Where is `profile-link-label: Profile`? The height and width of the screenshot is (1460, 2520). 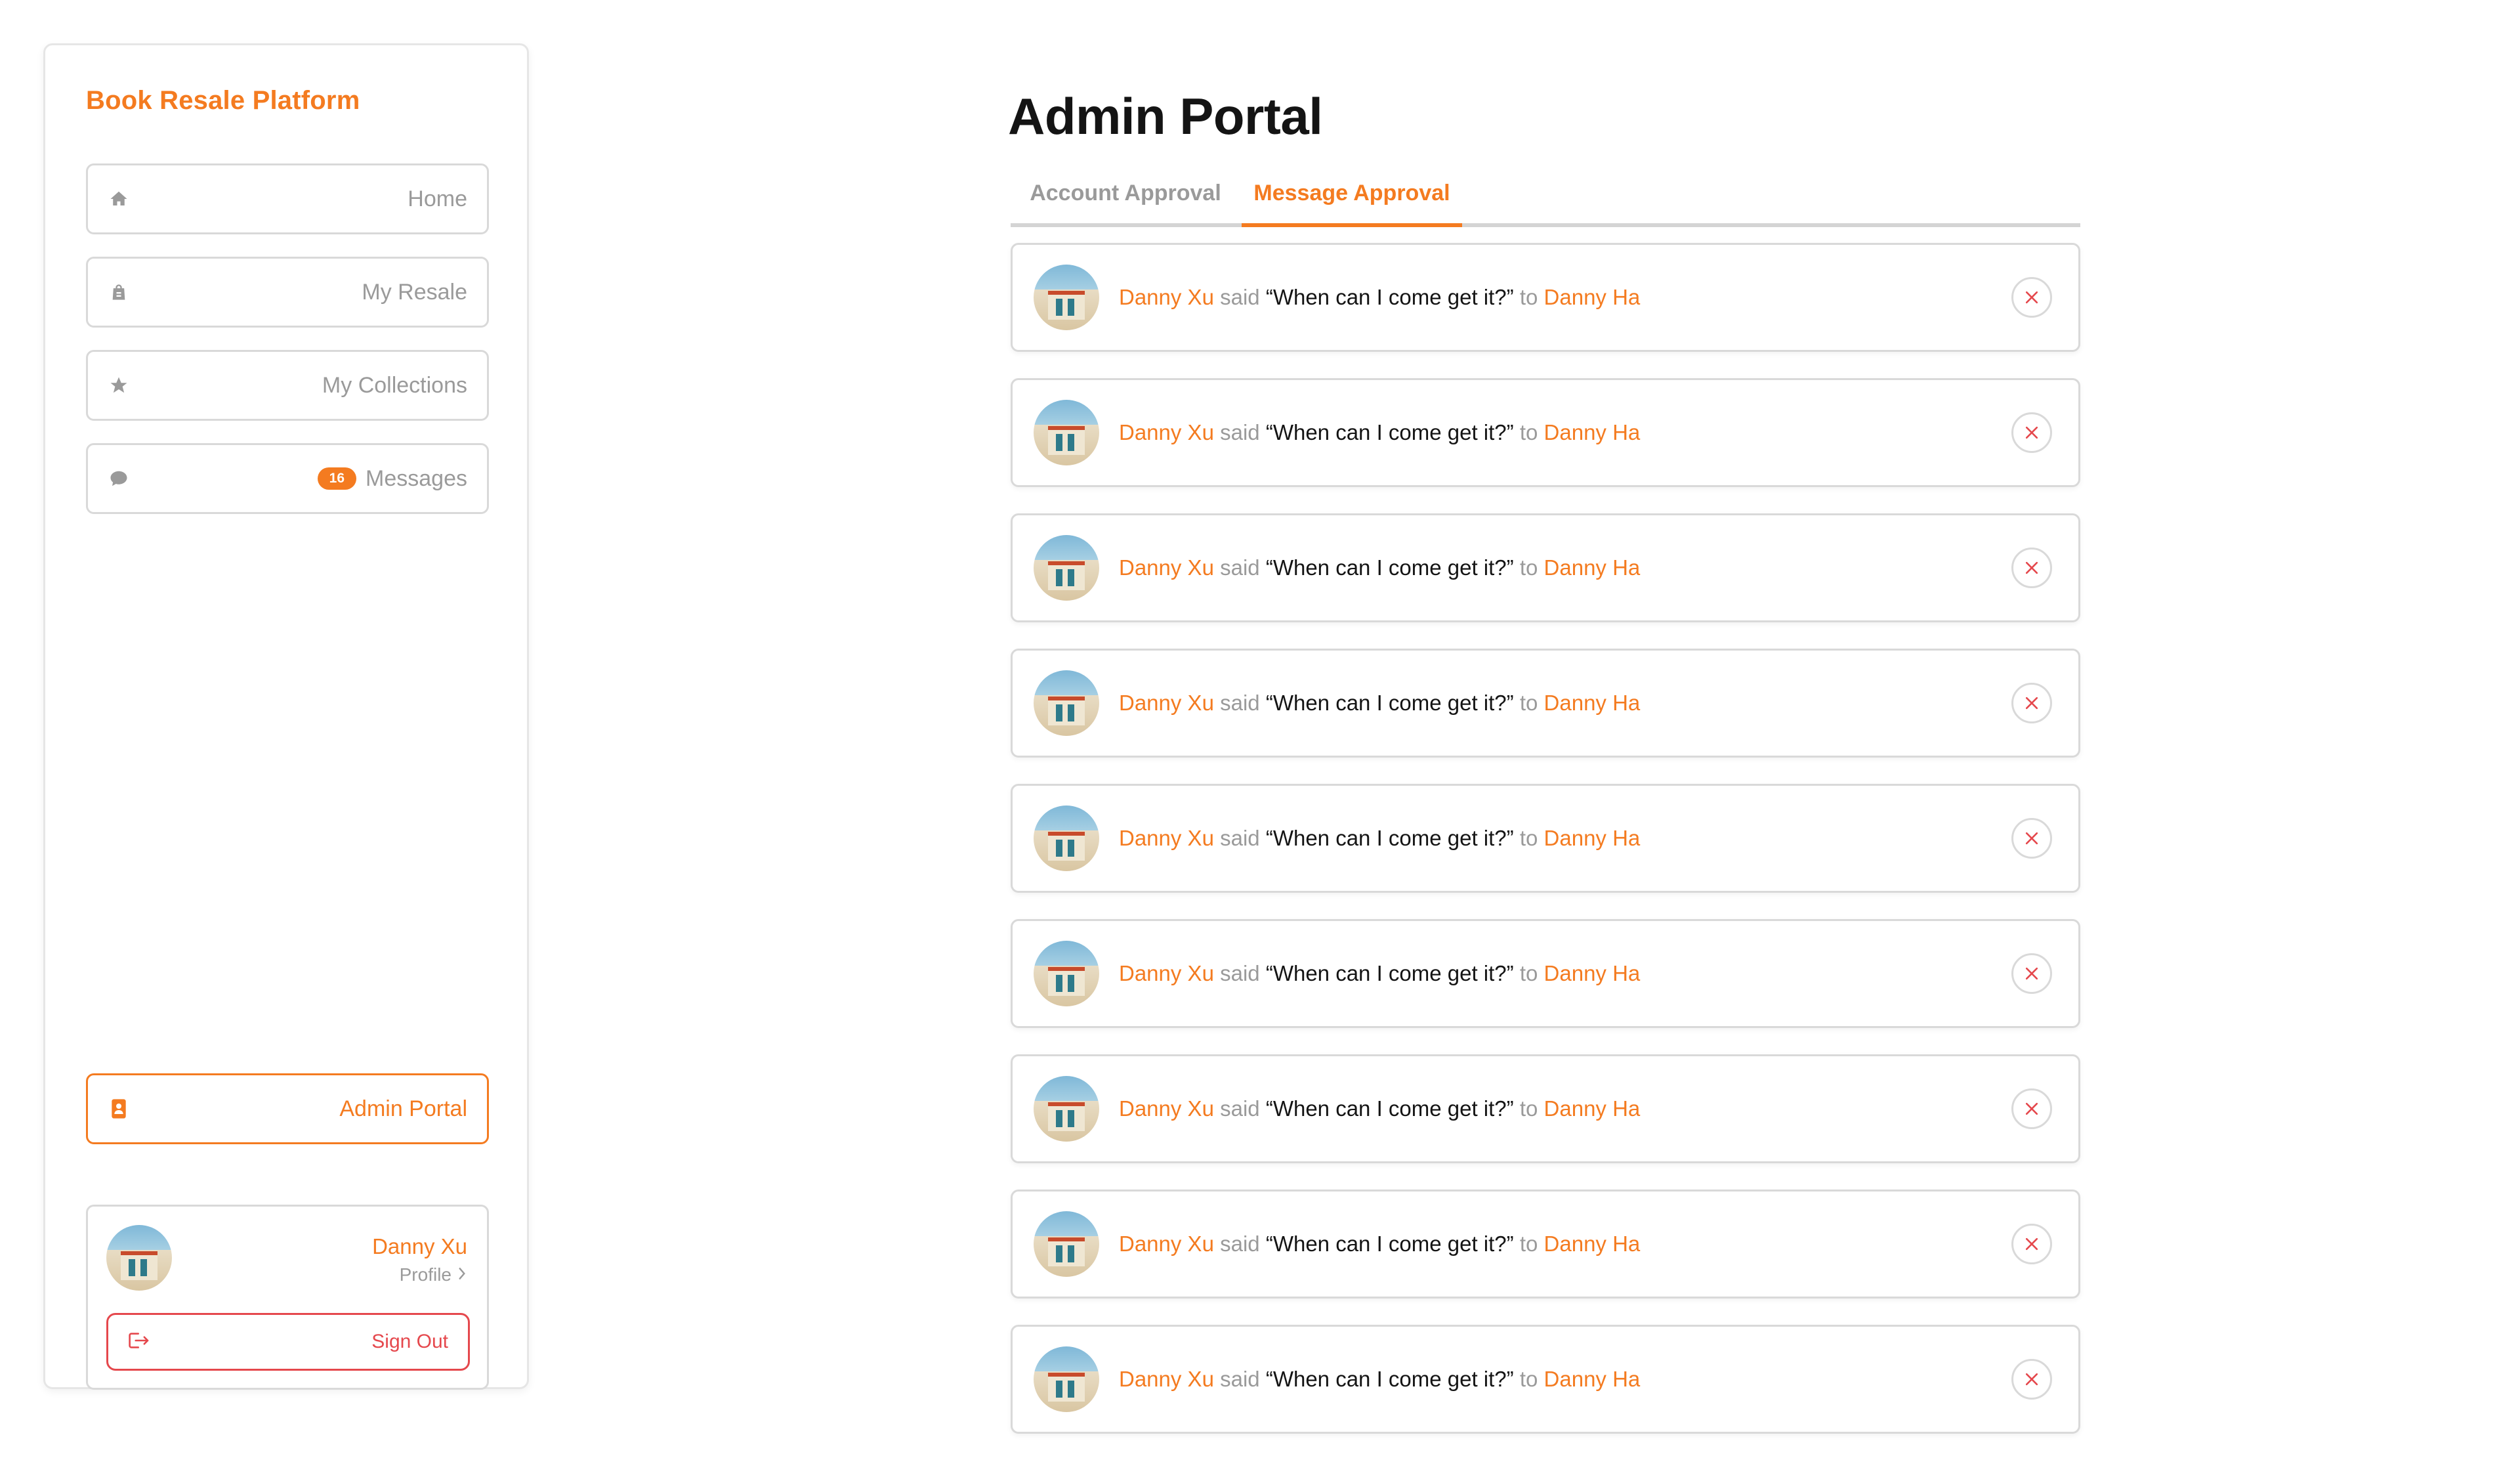 profile-link-label: Profile is located at coordinates (425, 1274).